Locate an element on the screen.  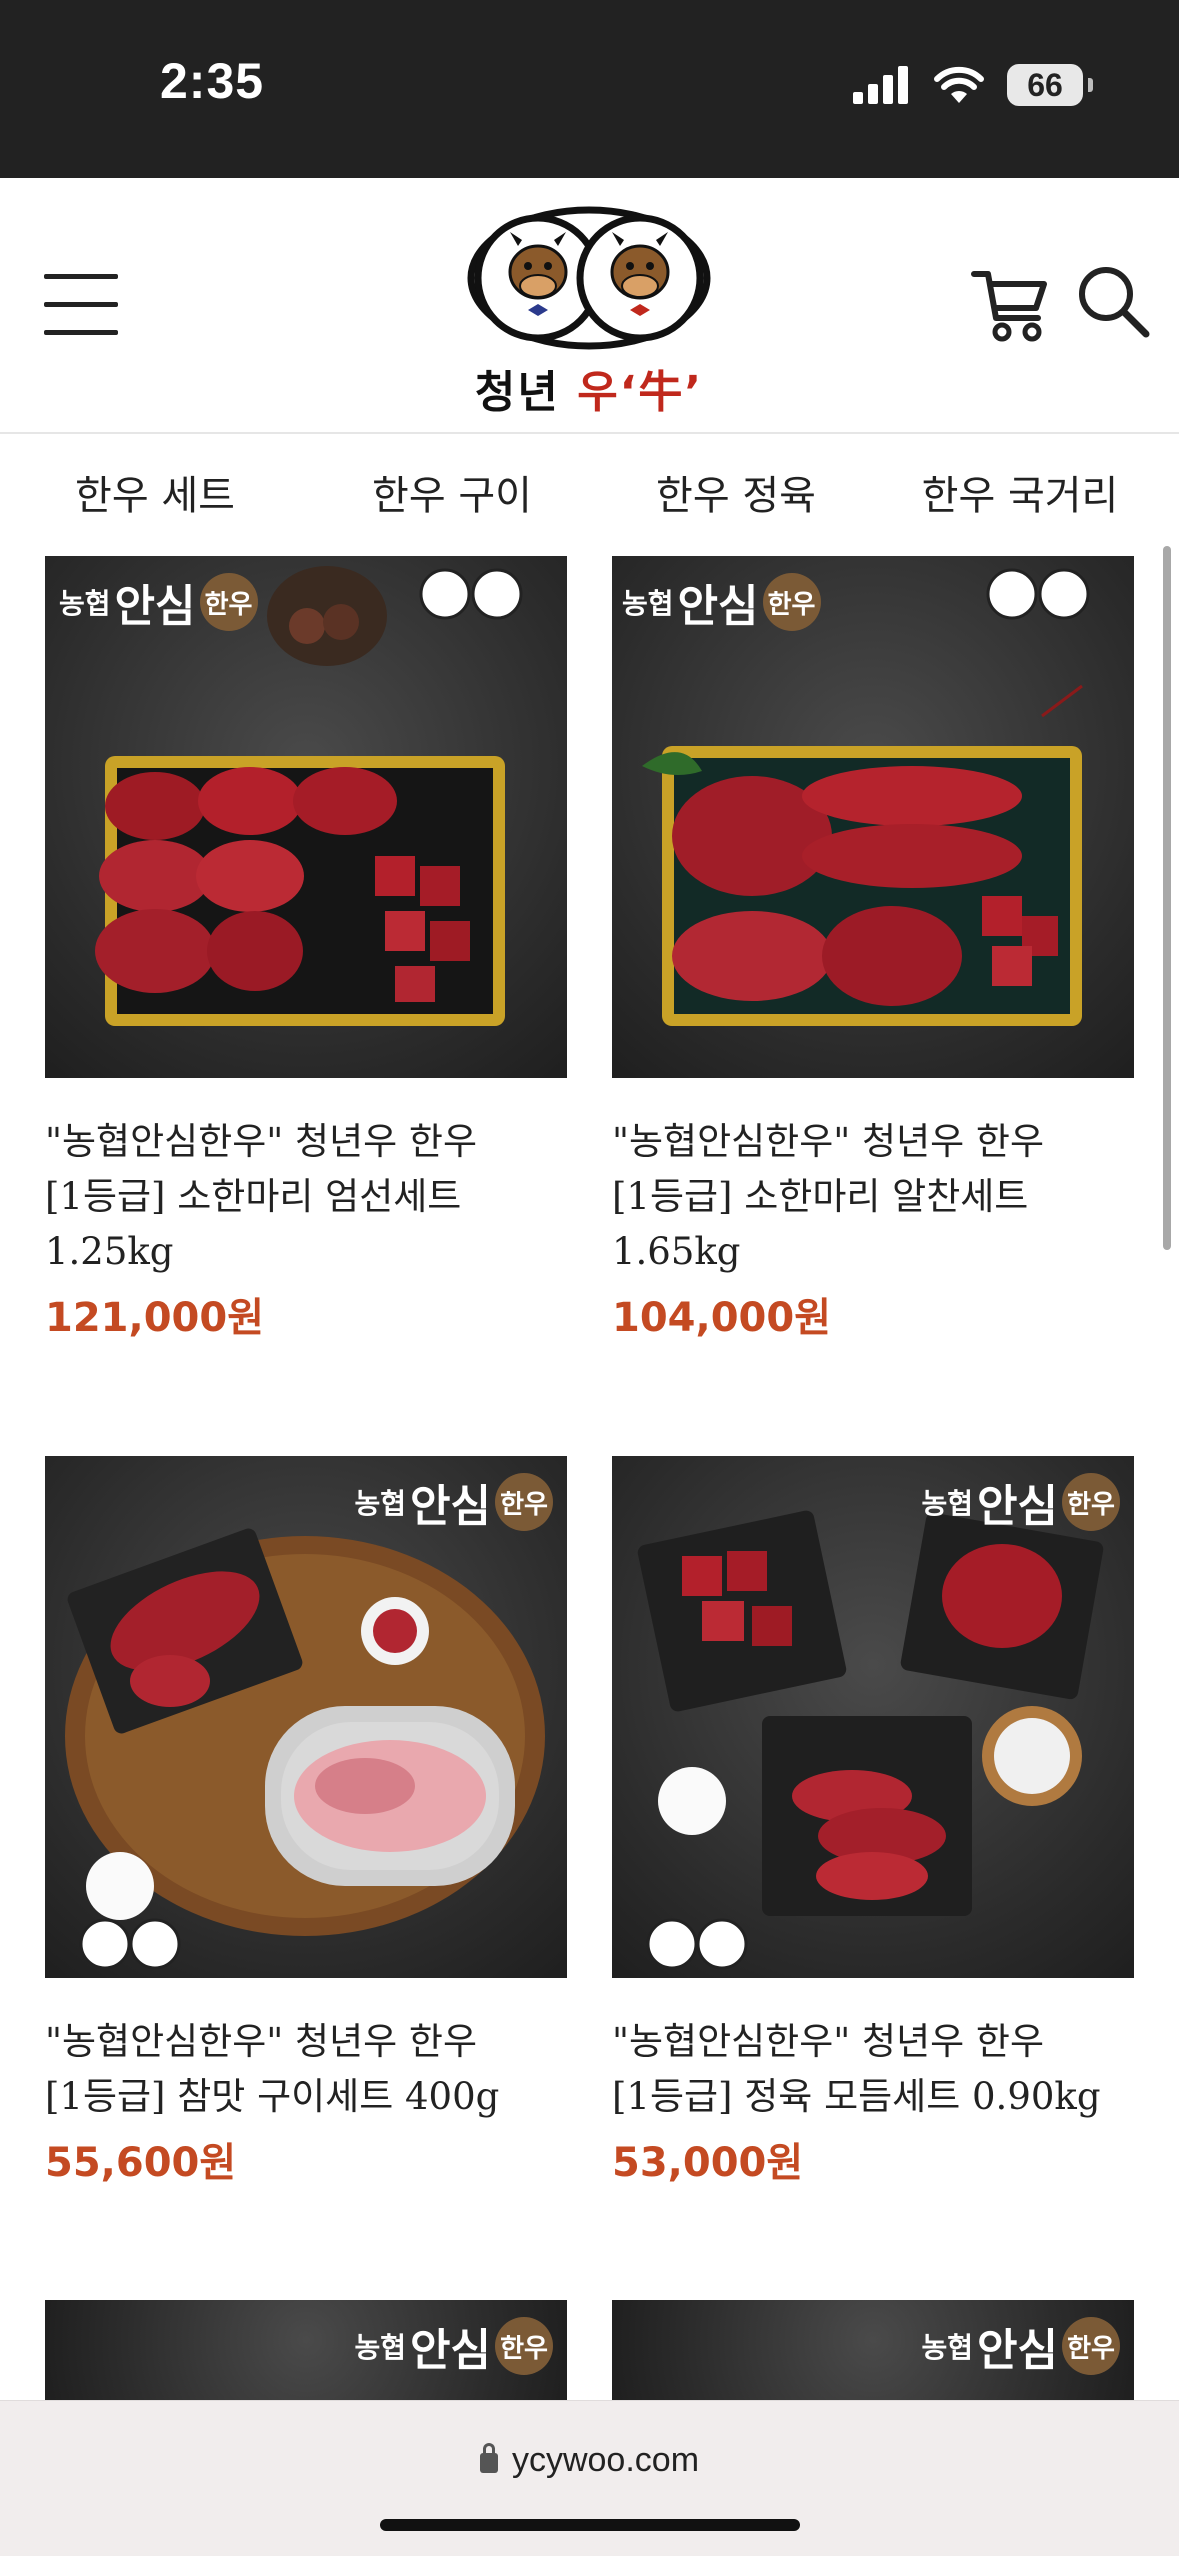
cow-mascot-icon is located at coordinates (589, 278).